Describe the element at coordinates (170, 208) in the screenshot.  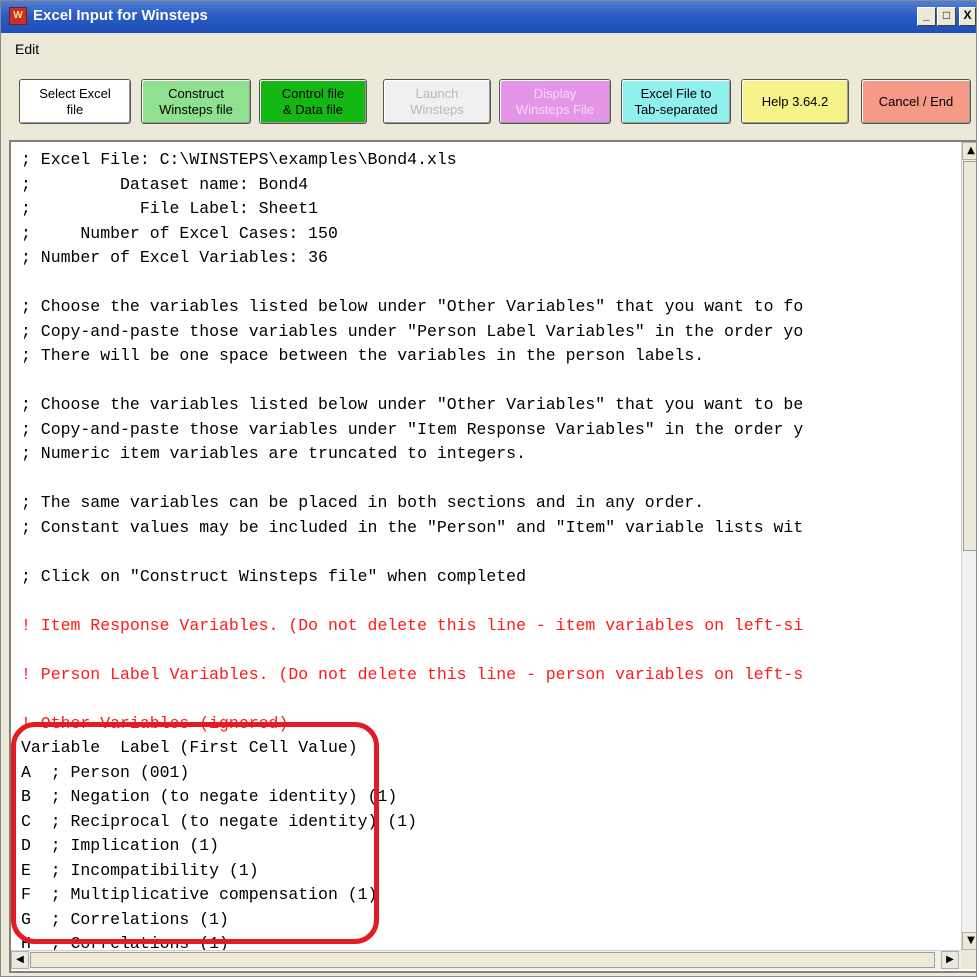
I see `editor-line: ; File Label: Sheet1` at that location.